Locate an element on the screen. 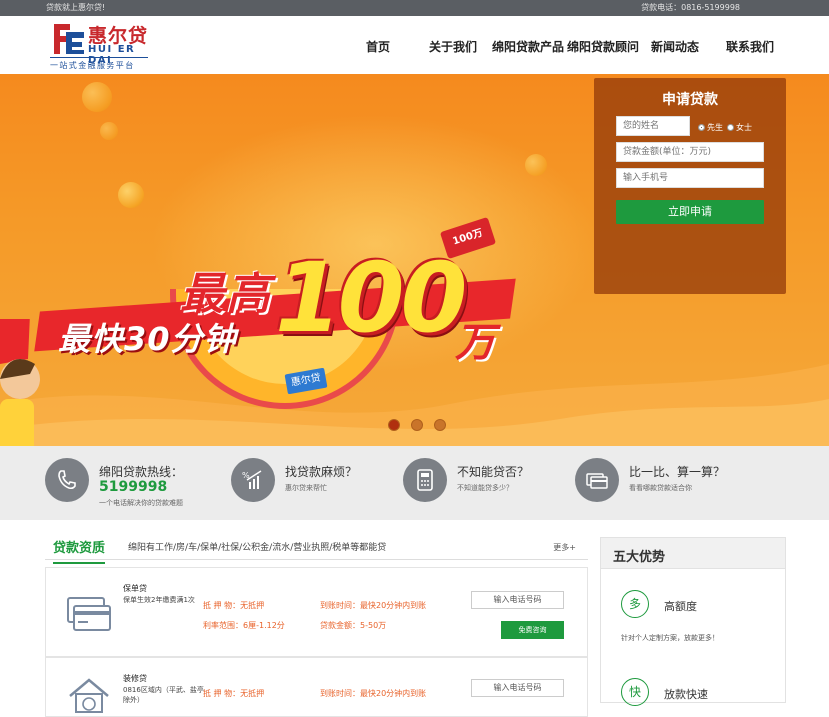 The width and height of the screenshot is (829, 717). gender-female-radio: 女士 is located at coordinates (739, 127).